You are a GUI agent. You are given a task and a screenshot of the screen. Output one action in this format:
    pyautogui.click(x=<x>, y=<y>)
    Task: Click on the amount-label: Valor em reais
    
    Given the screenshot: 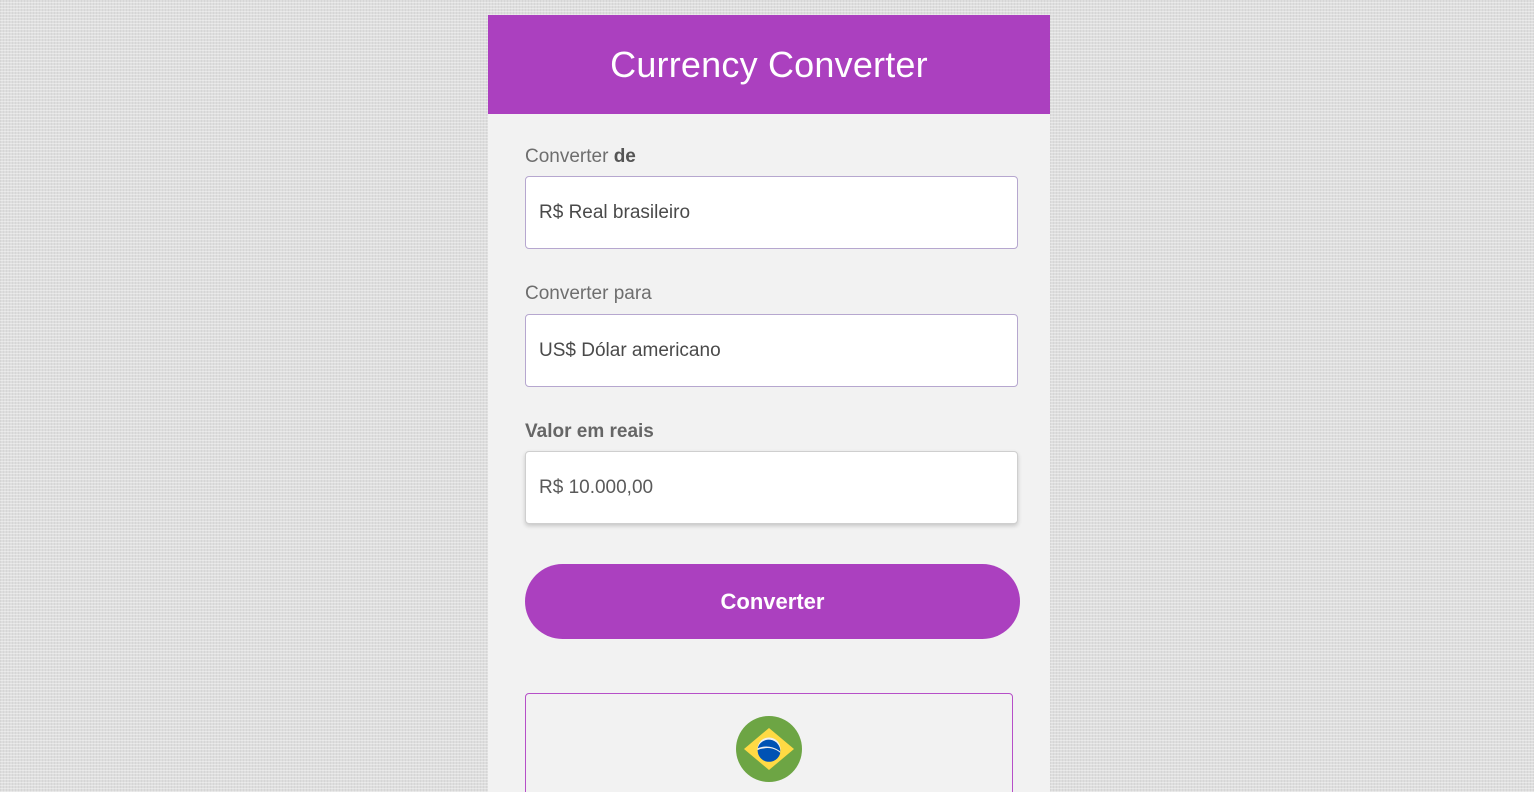 What is the action you would take?
    pyautogui.click(x=589, y=431)
    